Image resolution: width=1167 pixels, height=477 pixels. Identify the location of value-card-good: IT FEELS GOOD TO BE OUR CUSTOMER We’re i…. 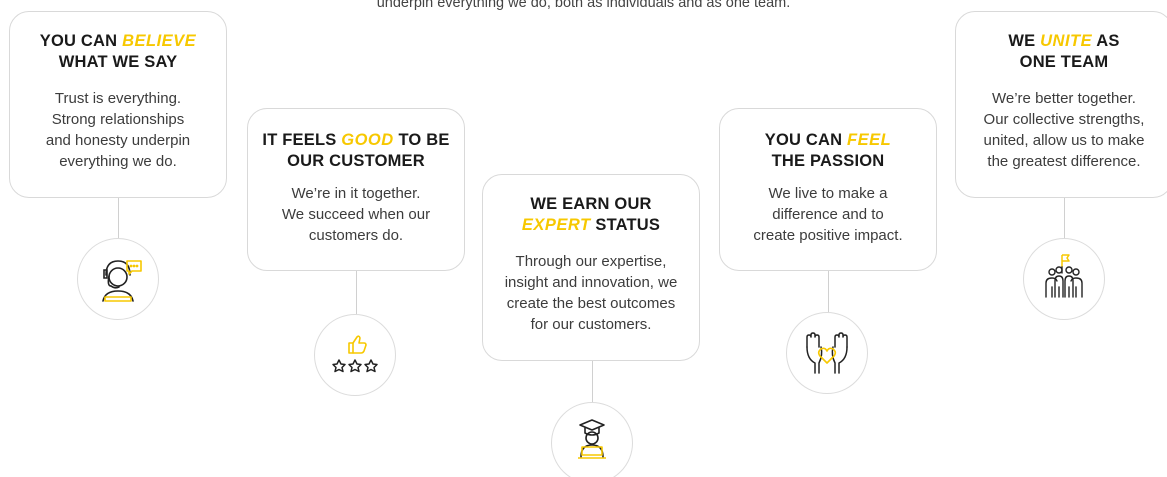
(356, 189).